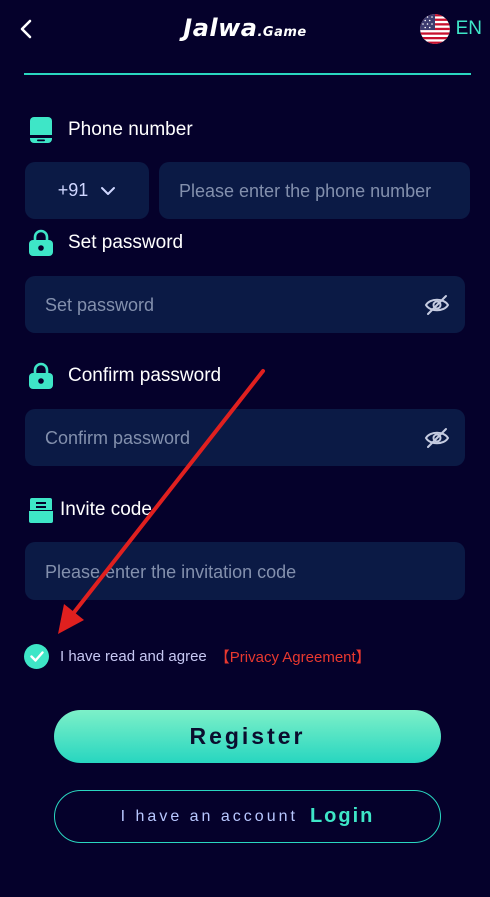 The width and height of the screenshot is (490, 897). I want to click on language-code: EN, so click(468, 28).